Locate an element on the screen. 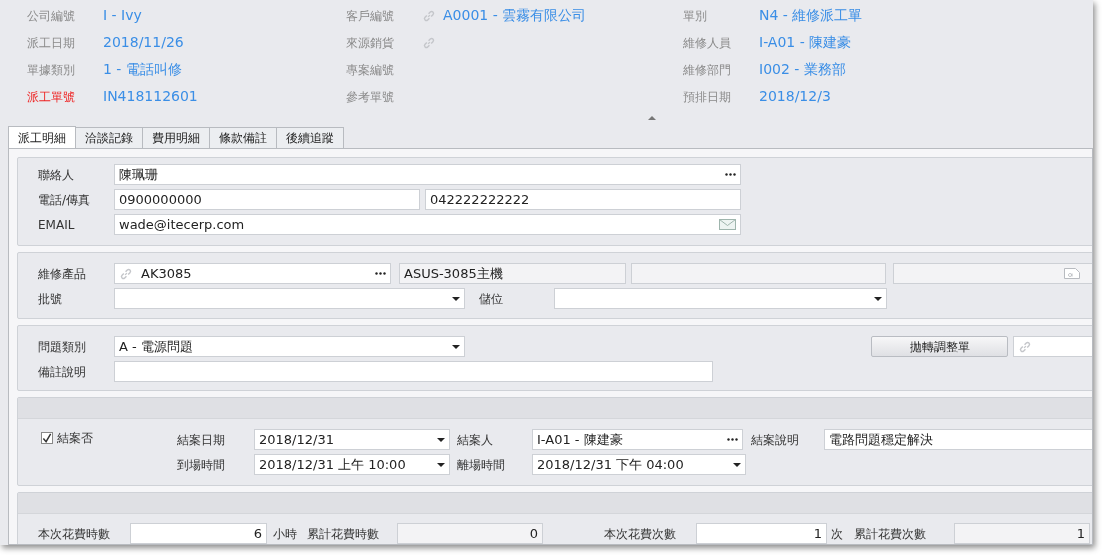 The width and height of the screenshot is (1106, 557). email-field: wade@itecerp.com is located at coordinates (427, 224).